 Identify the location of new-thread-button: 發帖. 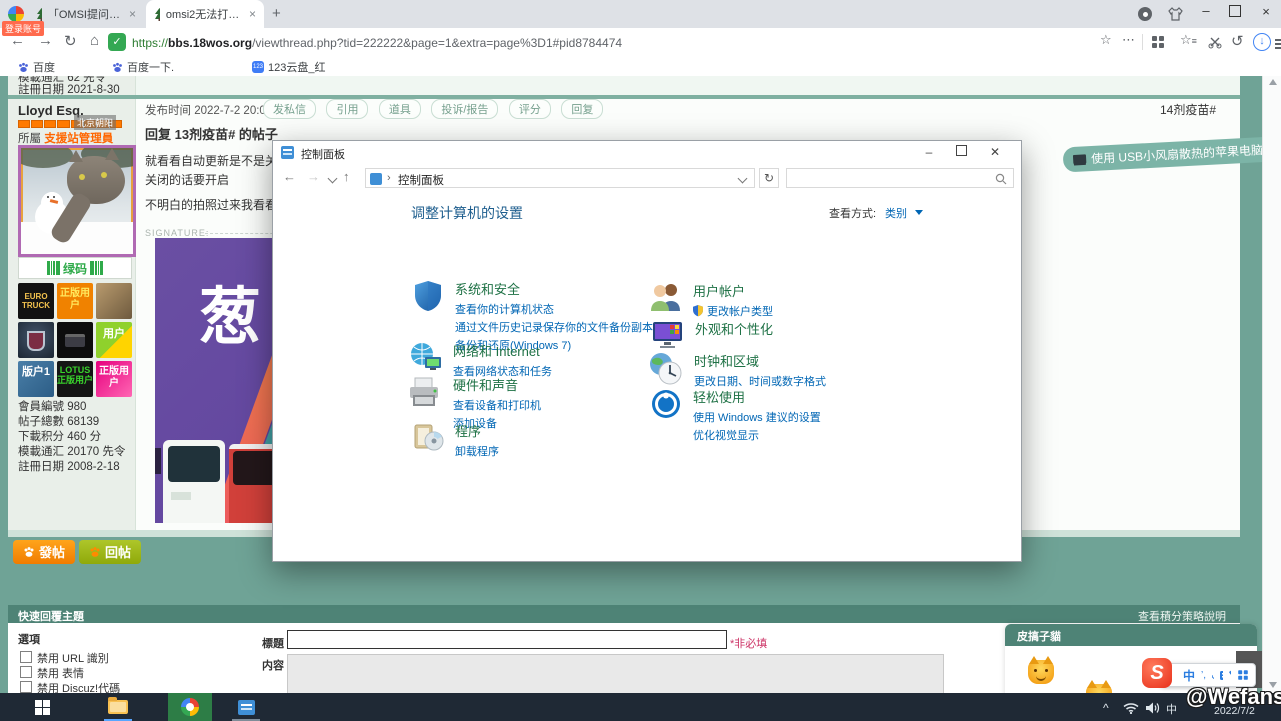
(44, 552).